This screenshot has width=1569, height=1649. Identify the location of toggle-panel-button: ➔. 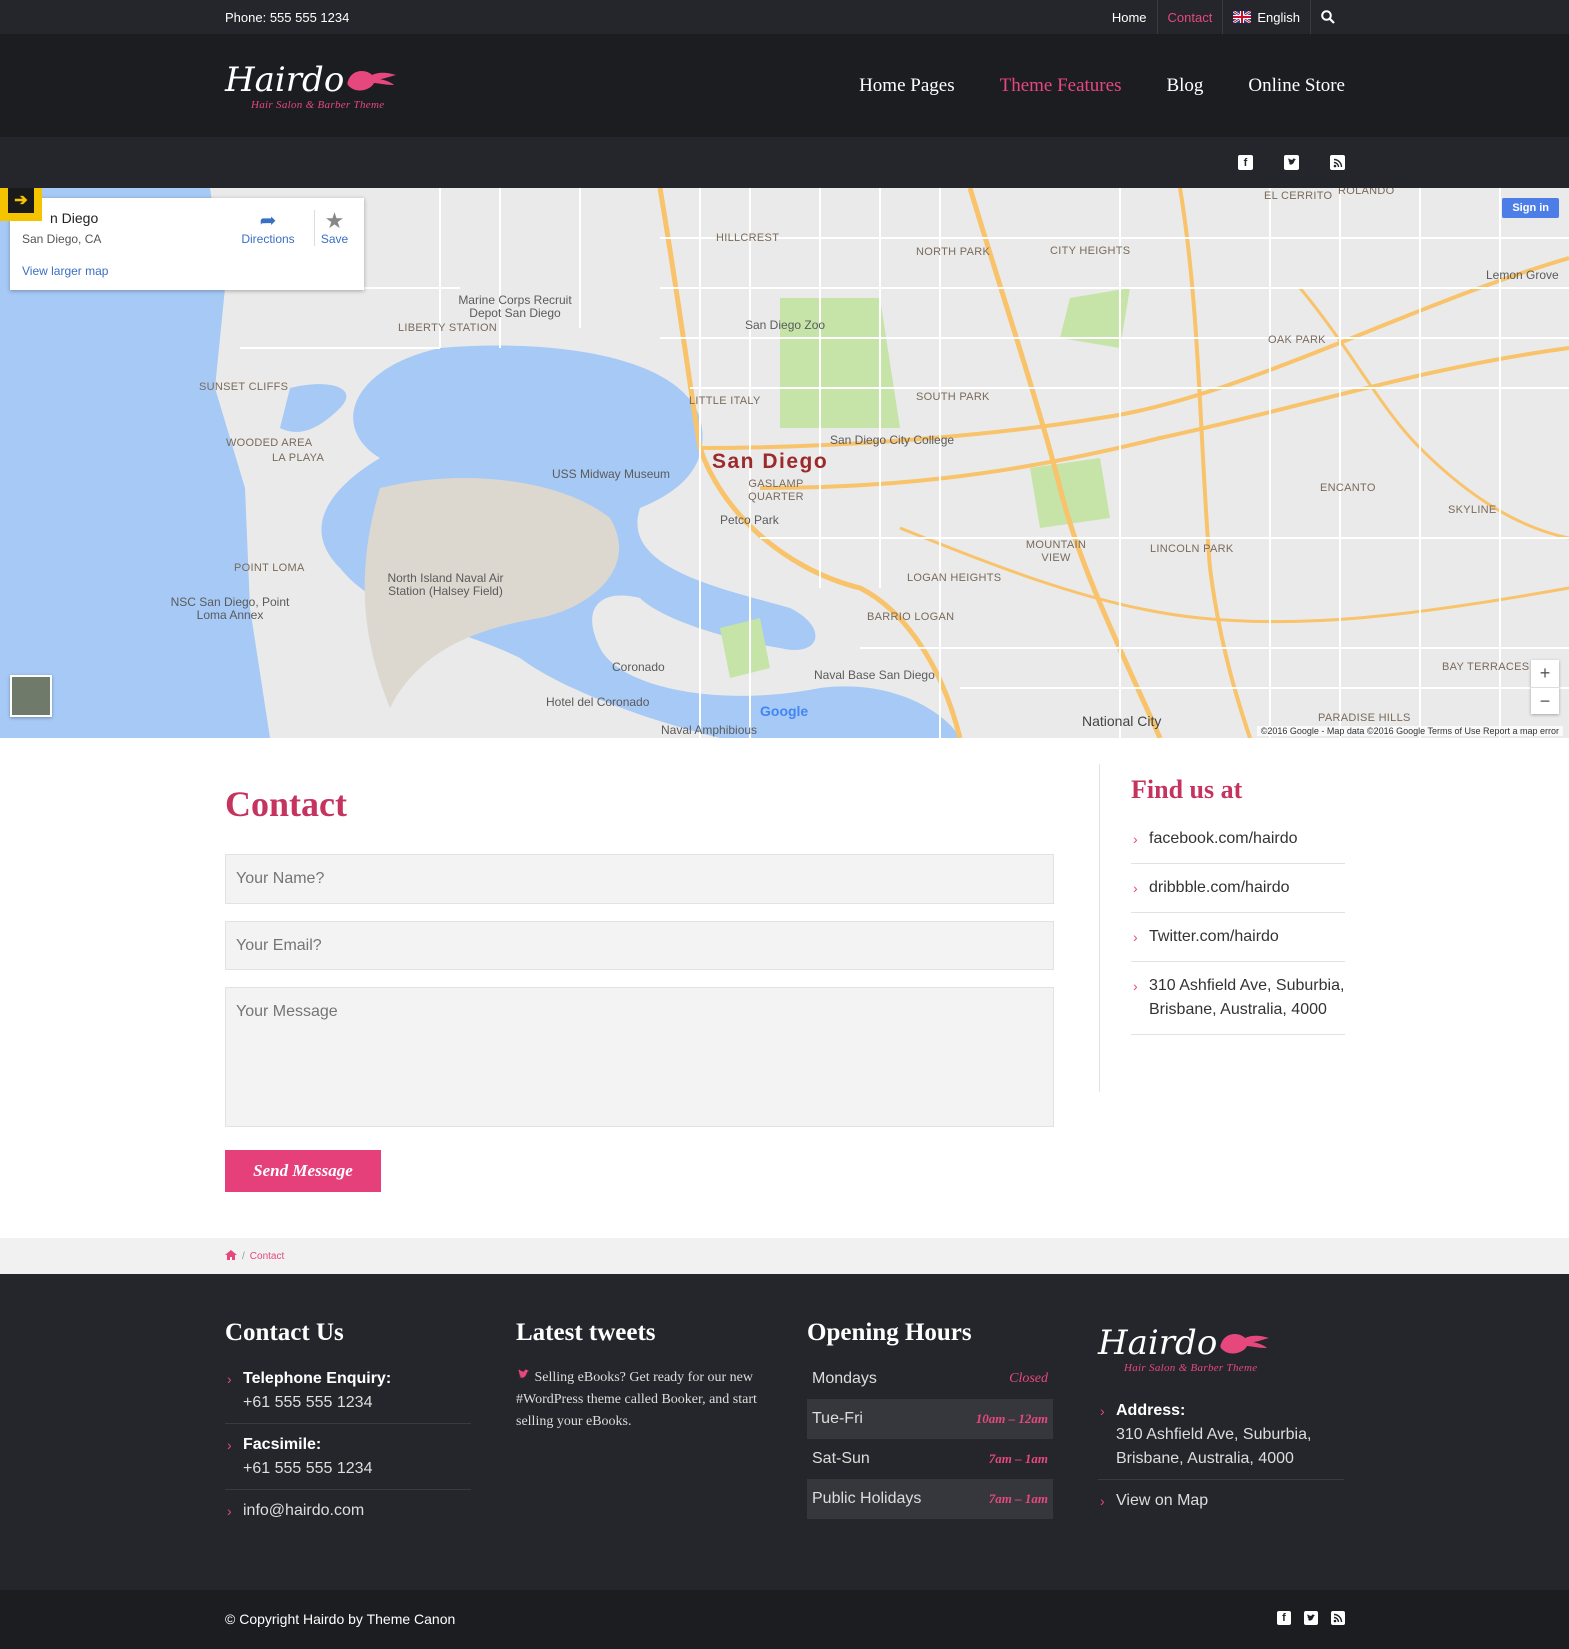
(21, 204).